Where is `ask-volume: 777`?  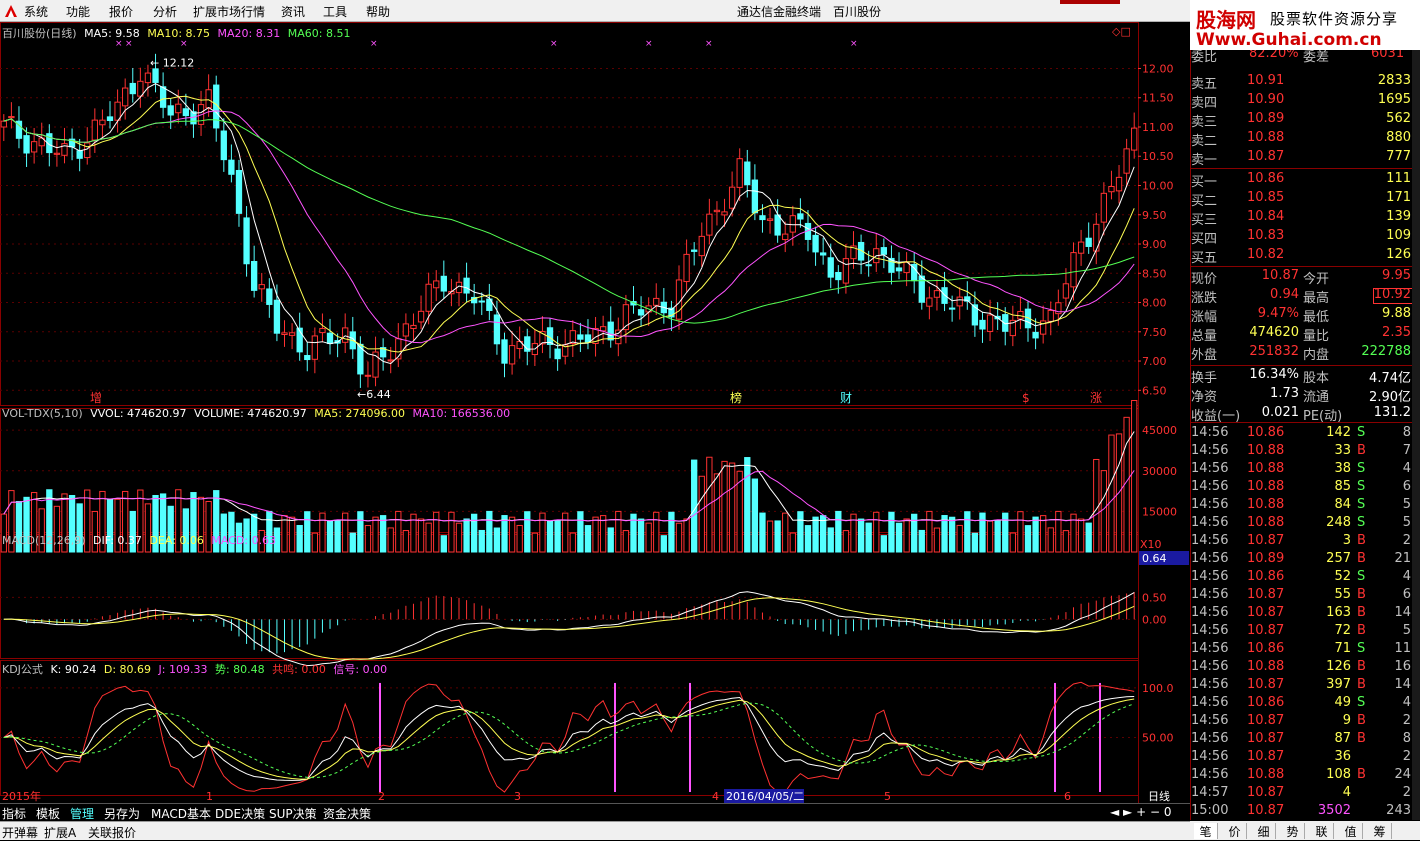 ask-volume: 777 is located at coordinates (1398, 156).